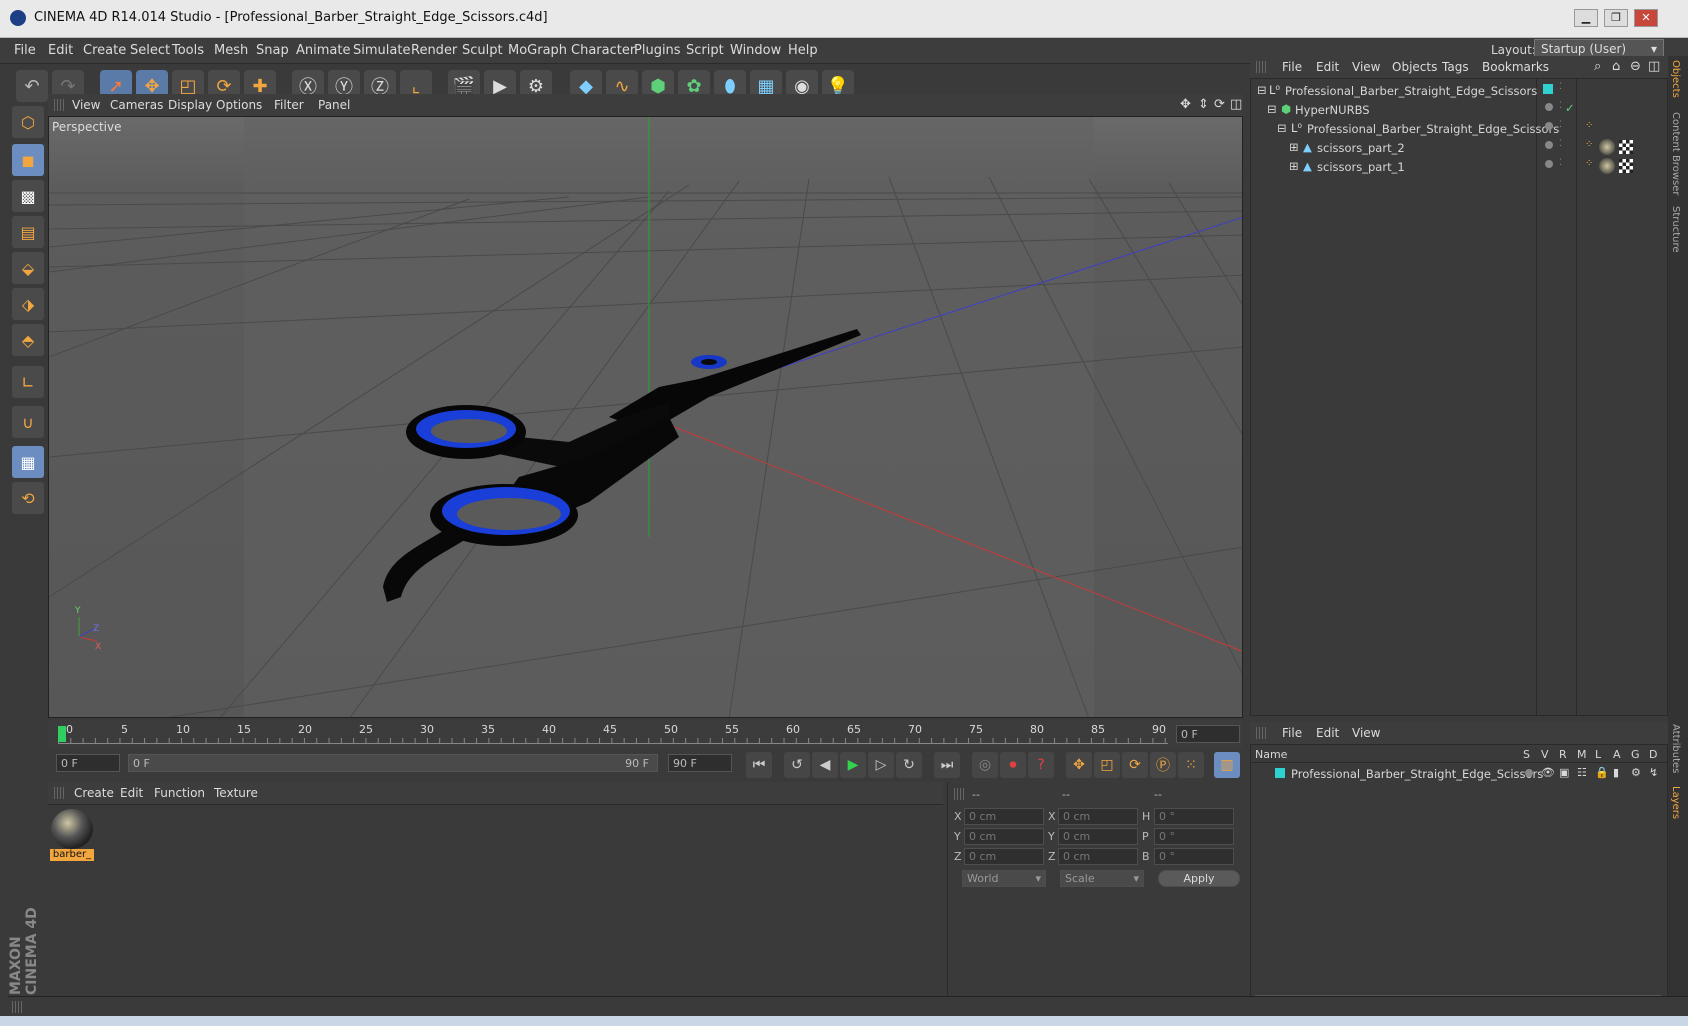  I want to click on material-menu-texture: Texture, so click(236, 793).